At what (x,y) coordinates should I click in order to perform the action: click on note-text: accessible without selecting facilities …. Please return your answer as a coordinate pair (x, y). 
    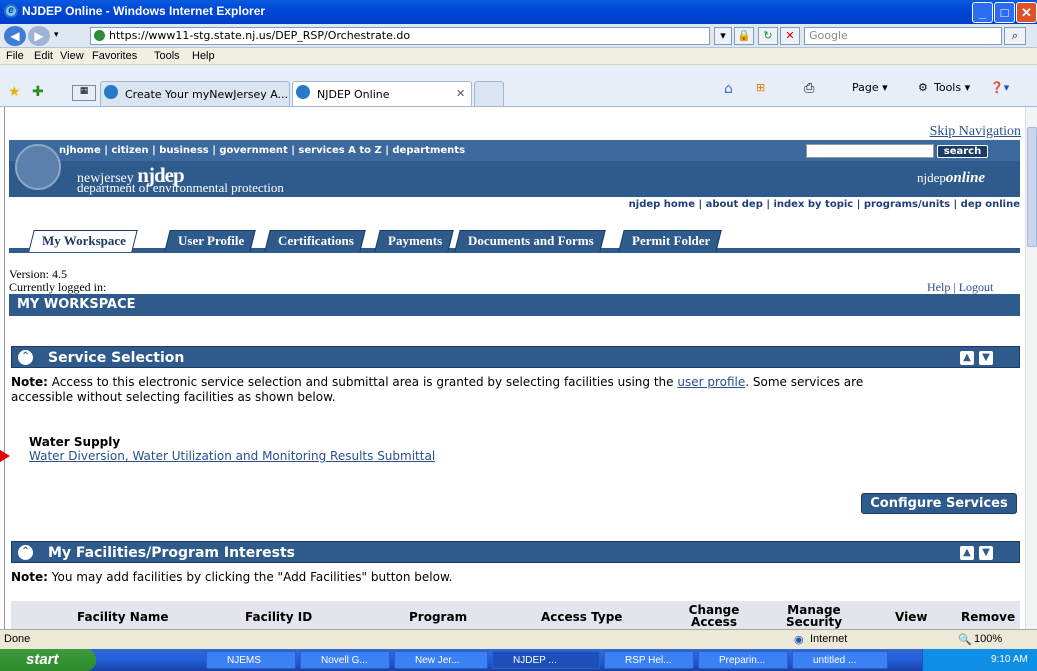
    Looking at the image, I should click on (173, 397).